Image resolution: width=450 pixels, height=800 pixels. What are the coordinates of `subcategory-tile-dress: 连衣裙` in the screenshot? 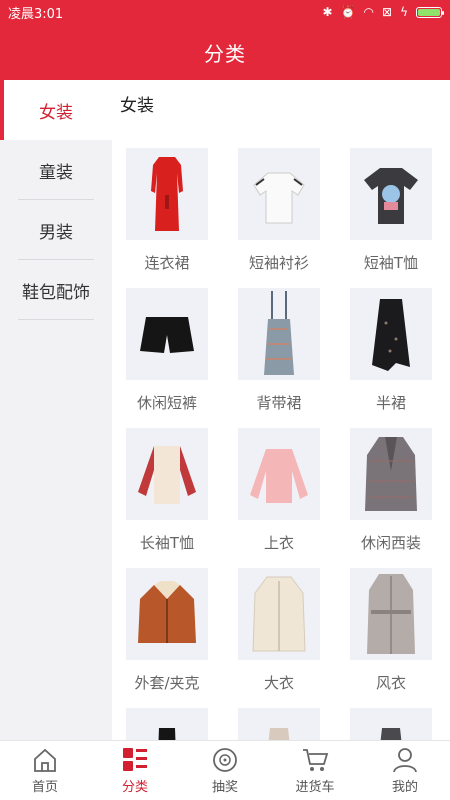 It's located at (167, 210).